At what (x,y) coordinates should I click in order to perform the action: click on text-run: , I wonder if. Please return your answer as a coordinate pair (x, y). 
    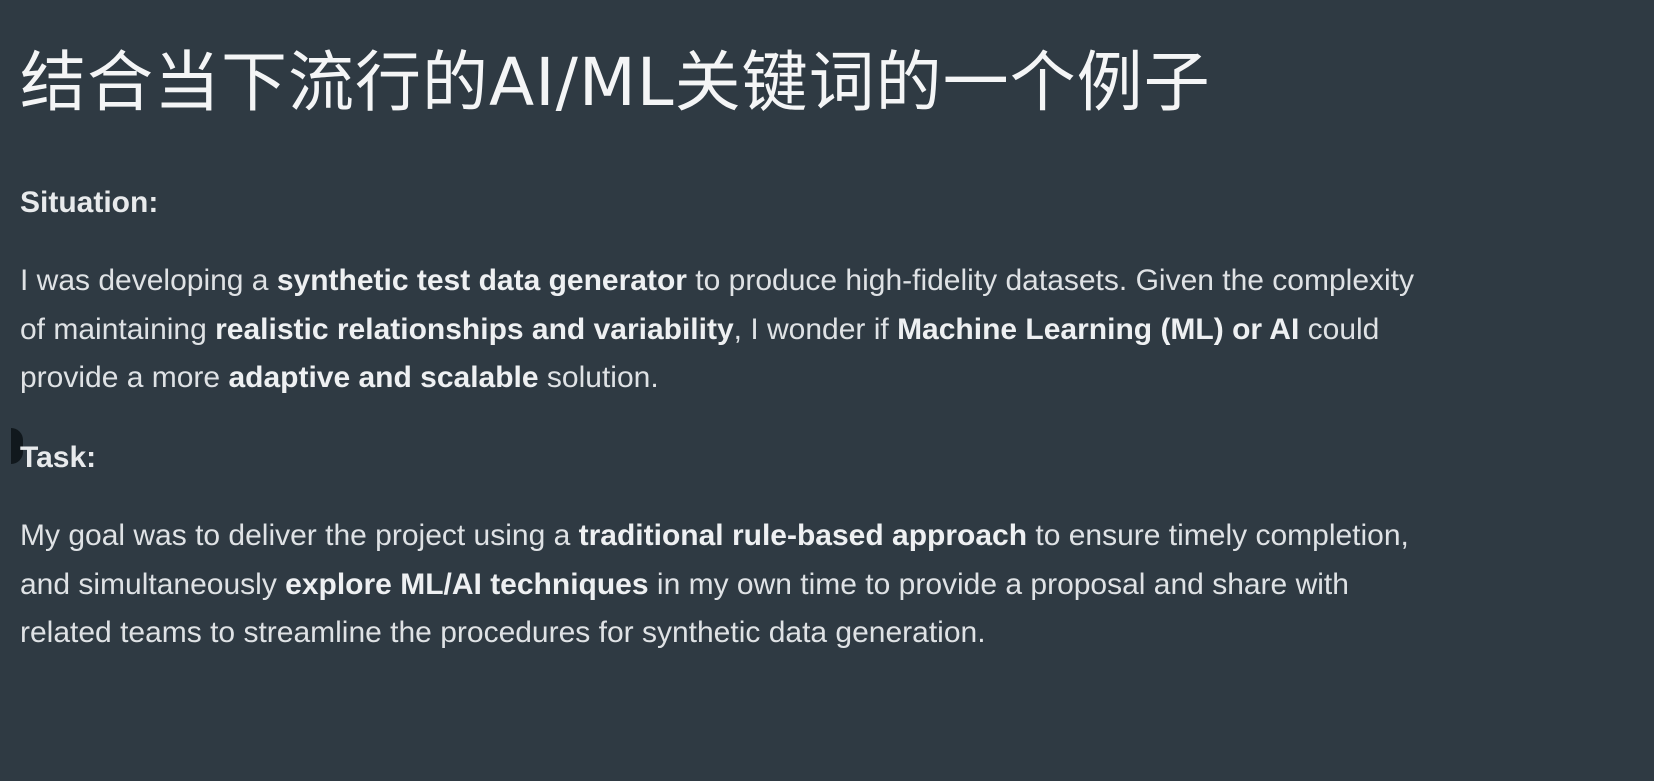
    Looking at the image, I should click on (815, 329).